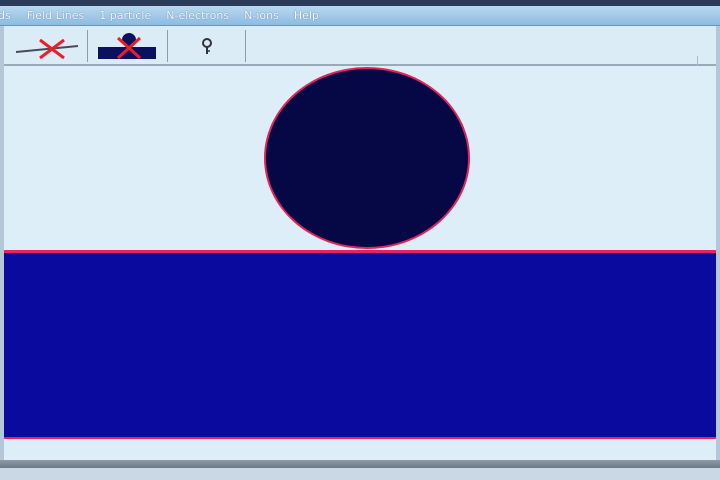  Describe the element at coordinates (367, 158) in the screenshot. I see `charged-sphere` at that location.